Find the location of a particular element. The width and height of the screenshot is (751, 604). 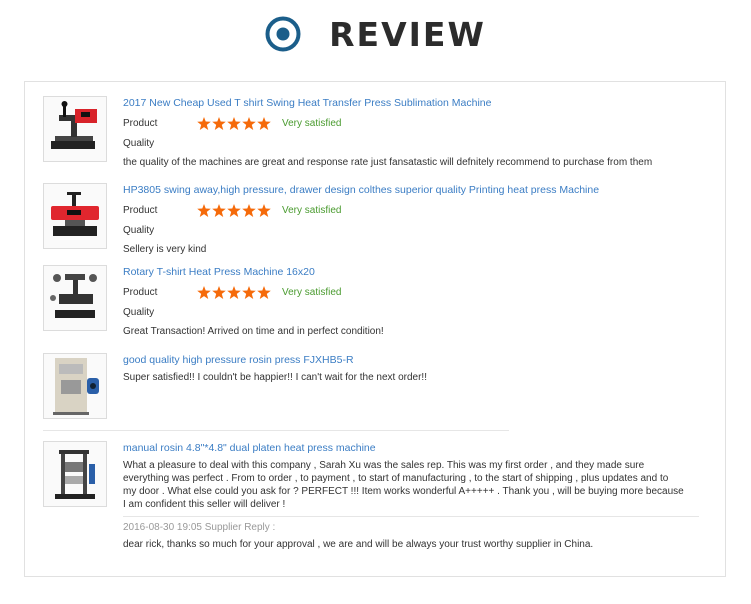

page-title: REVIEW is located at coordinates (407, 34).